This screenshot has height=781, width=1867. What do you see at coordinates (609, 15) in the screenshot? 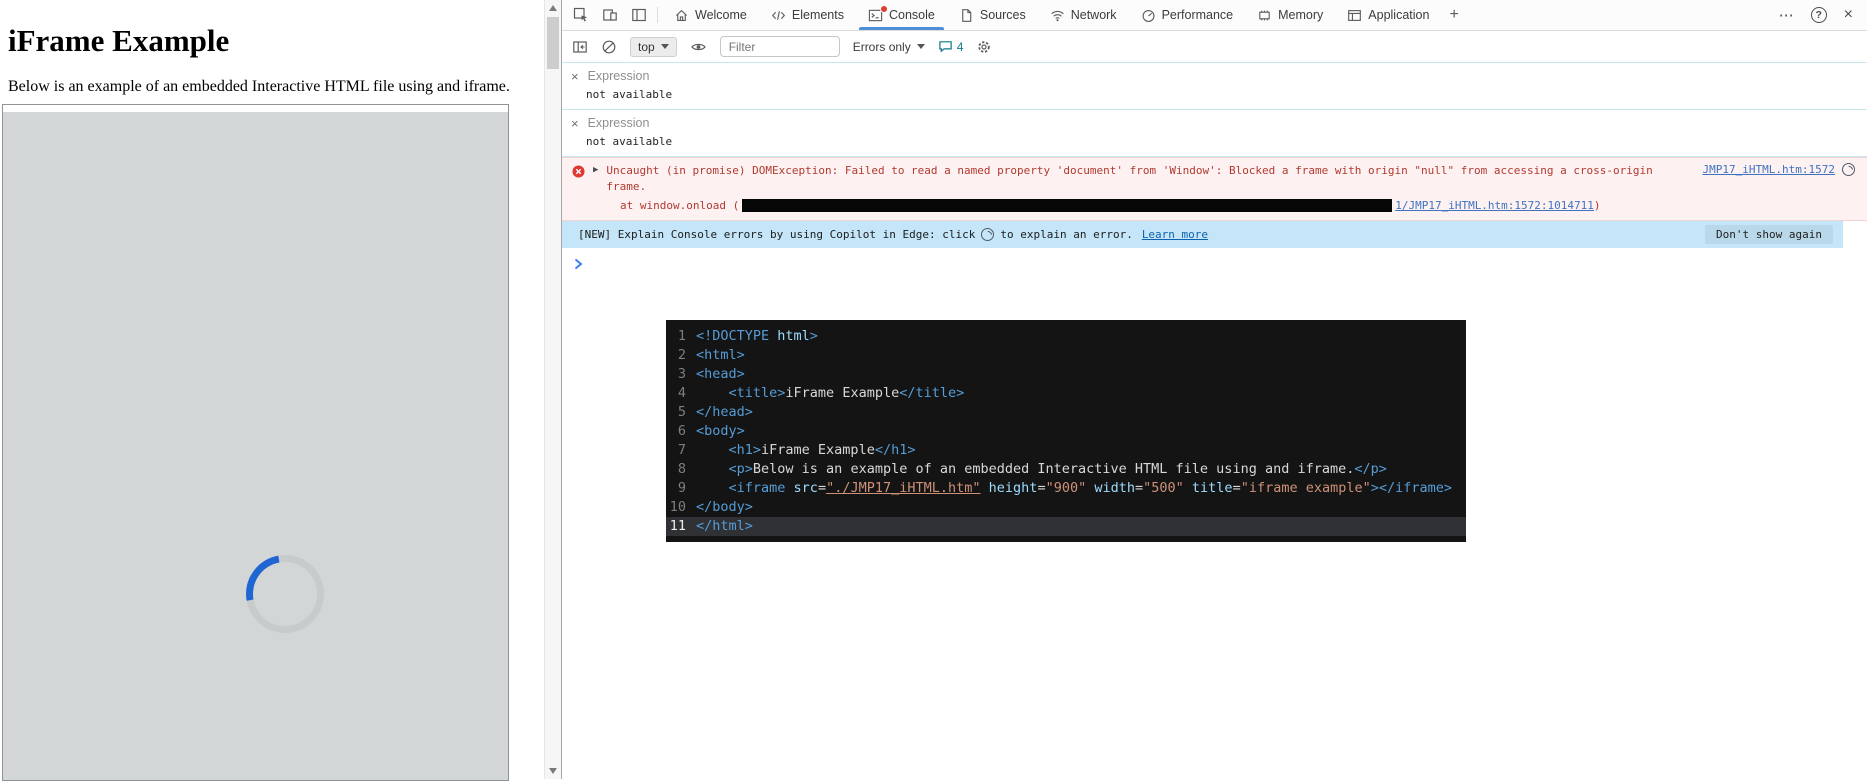
I see `device-toolbar-icon` at bounding box center [609, 15].